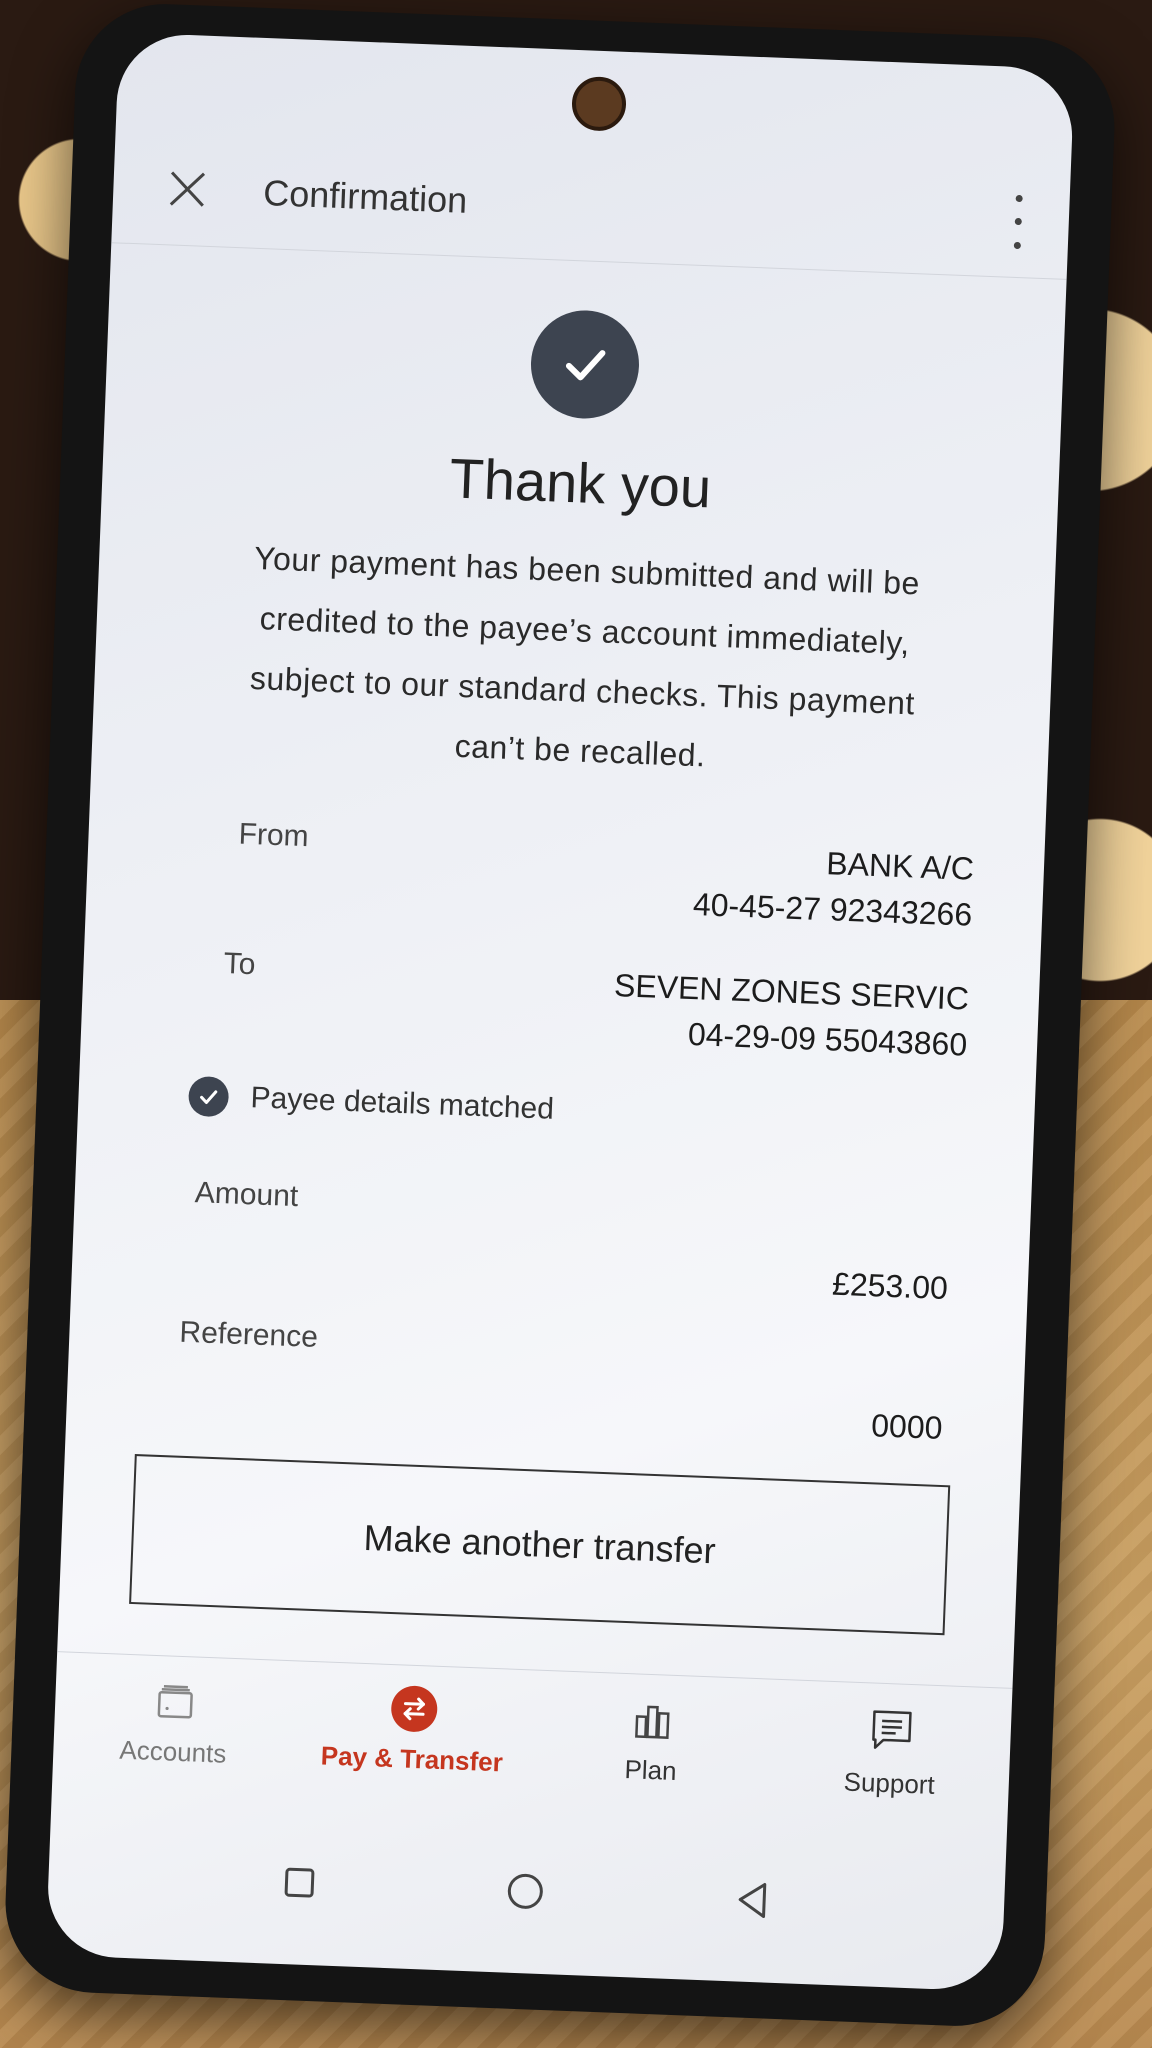 The image size is (1152, 2048). What do you see at coordinates (299, 1882) in the screenshot?
I see `square-icon` at bounding box center [299, 1882].